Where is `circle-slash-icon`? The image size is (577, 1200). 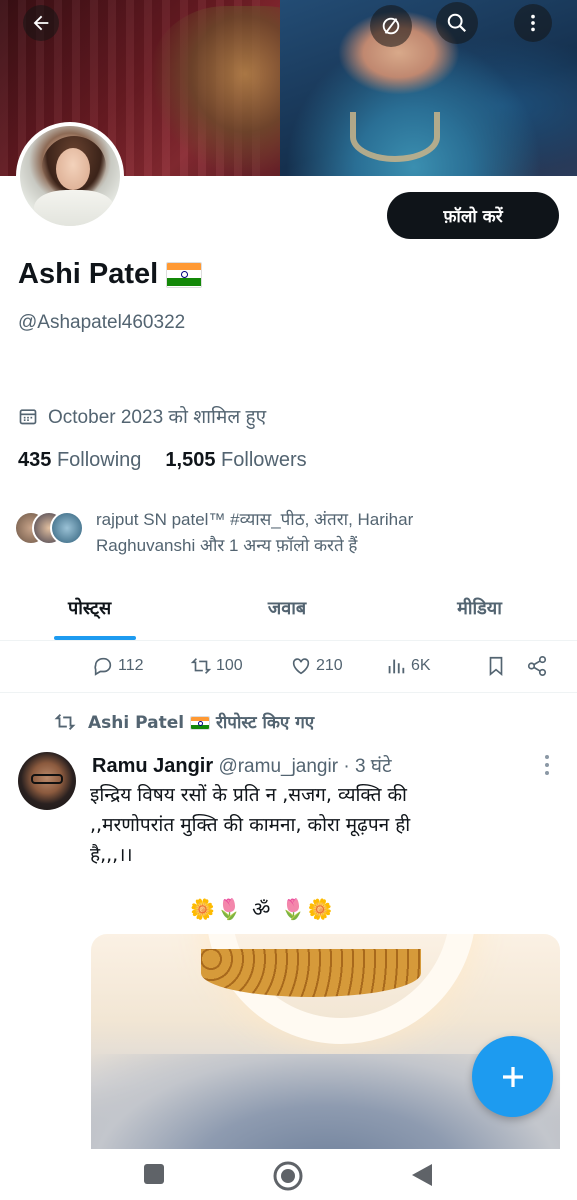 circle-slash-icon is located at coordinates (391, 26).